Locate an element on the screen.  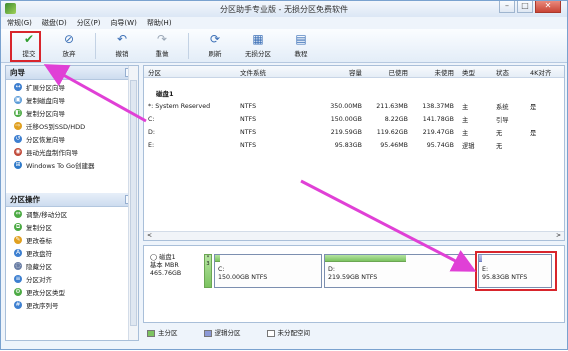
op-item-copy: ⧉ 复制分区 is located at coordinates (72, 226).